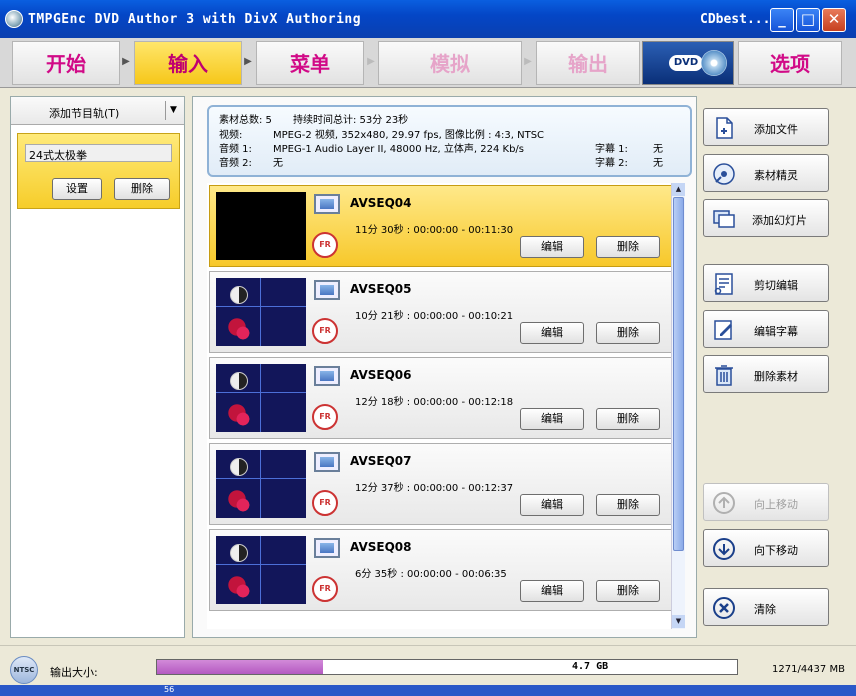 Image resolution: width=856 pixels, height=696 pixels. I want to click on edit-subtitle-label: 编辑字幕, so click(776, 331).